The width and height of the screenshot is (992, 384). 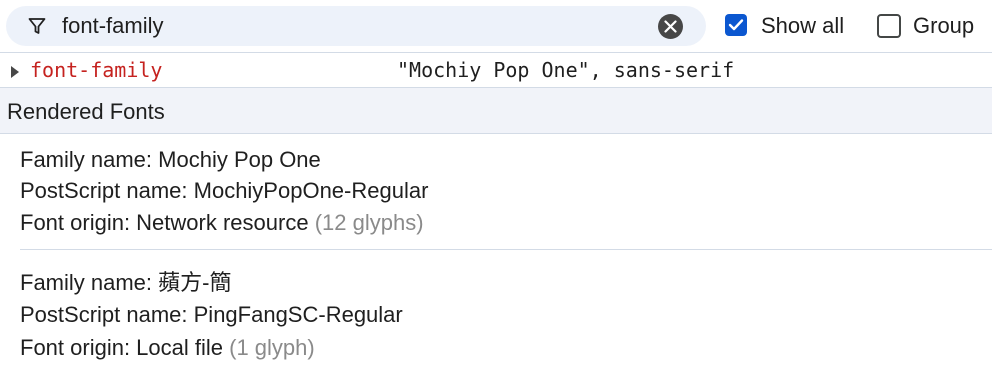 I want to click on postscript-name: PostScript name: MochiyPopOne-Regular, so click(x=224, y=190).